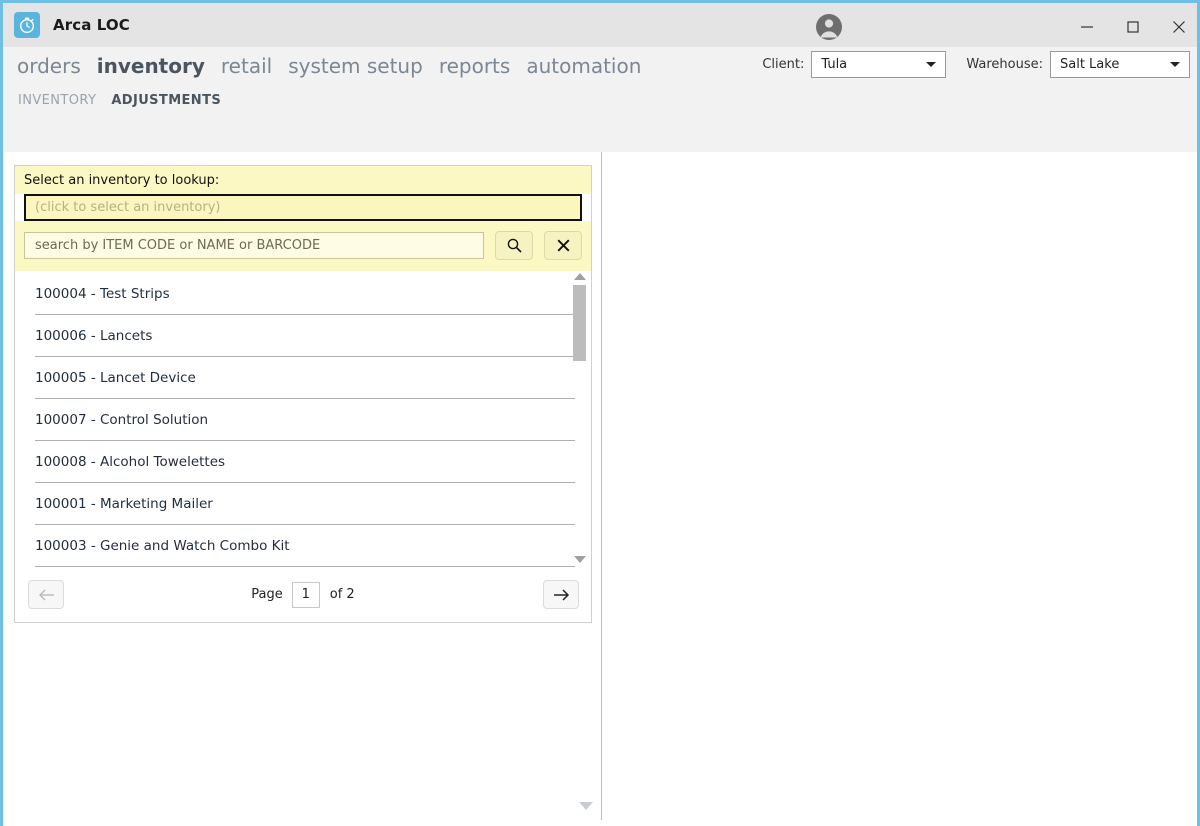 This screenshot has height=826, width=1200. I want to click on list-item: 100008 - Alcohol Towelettes, so click(303, 462).